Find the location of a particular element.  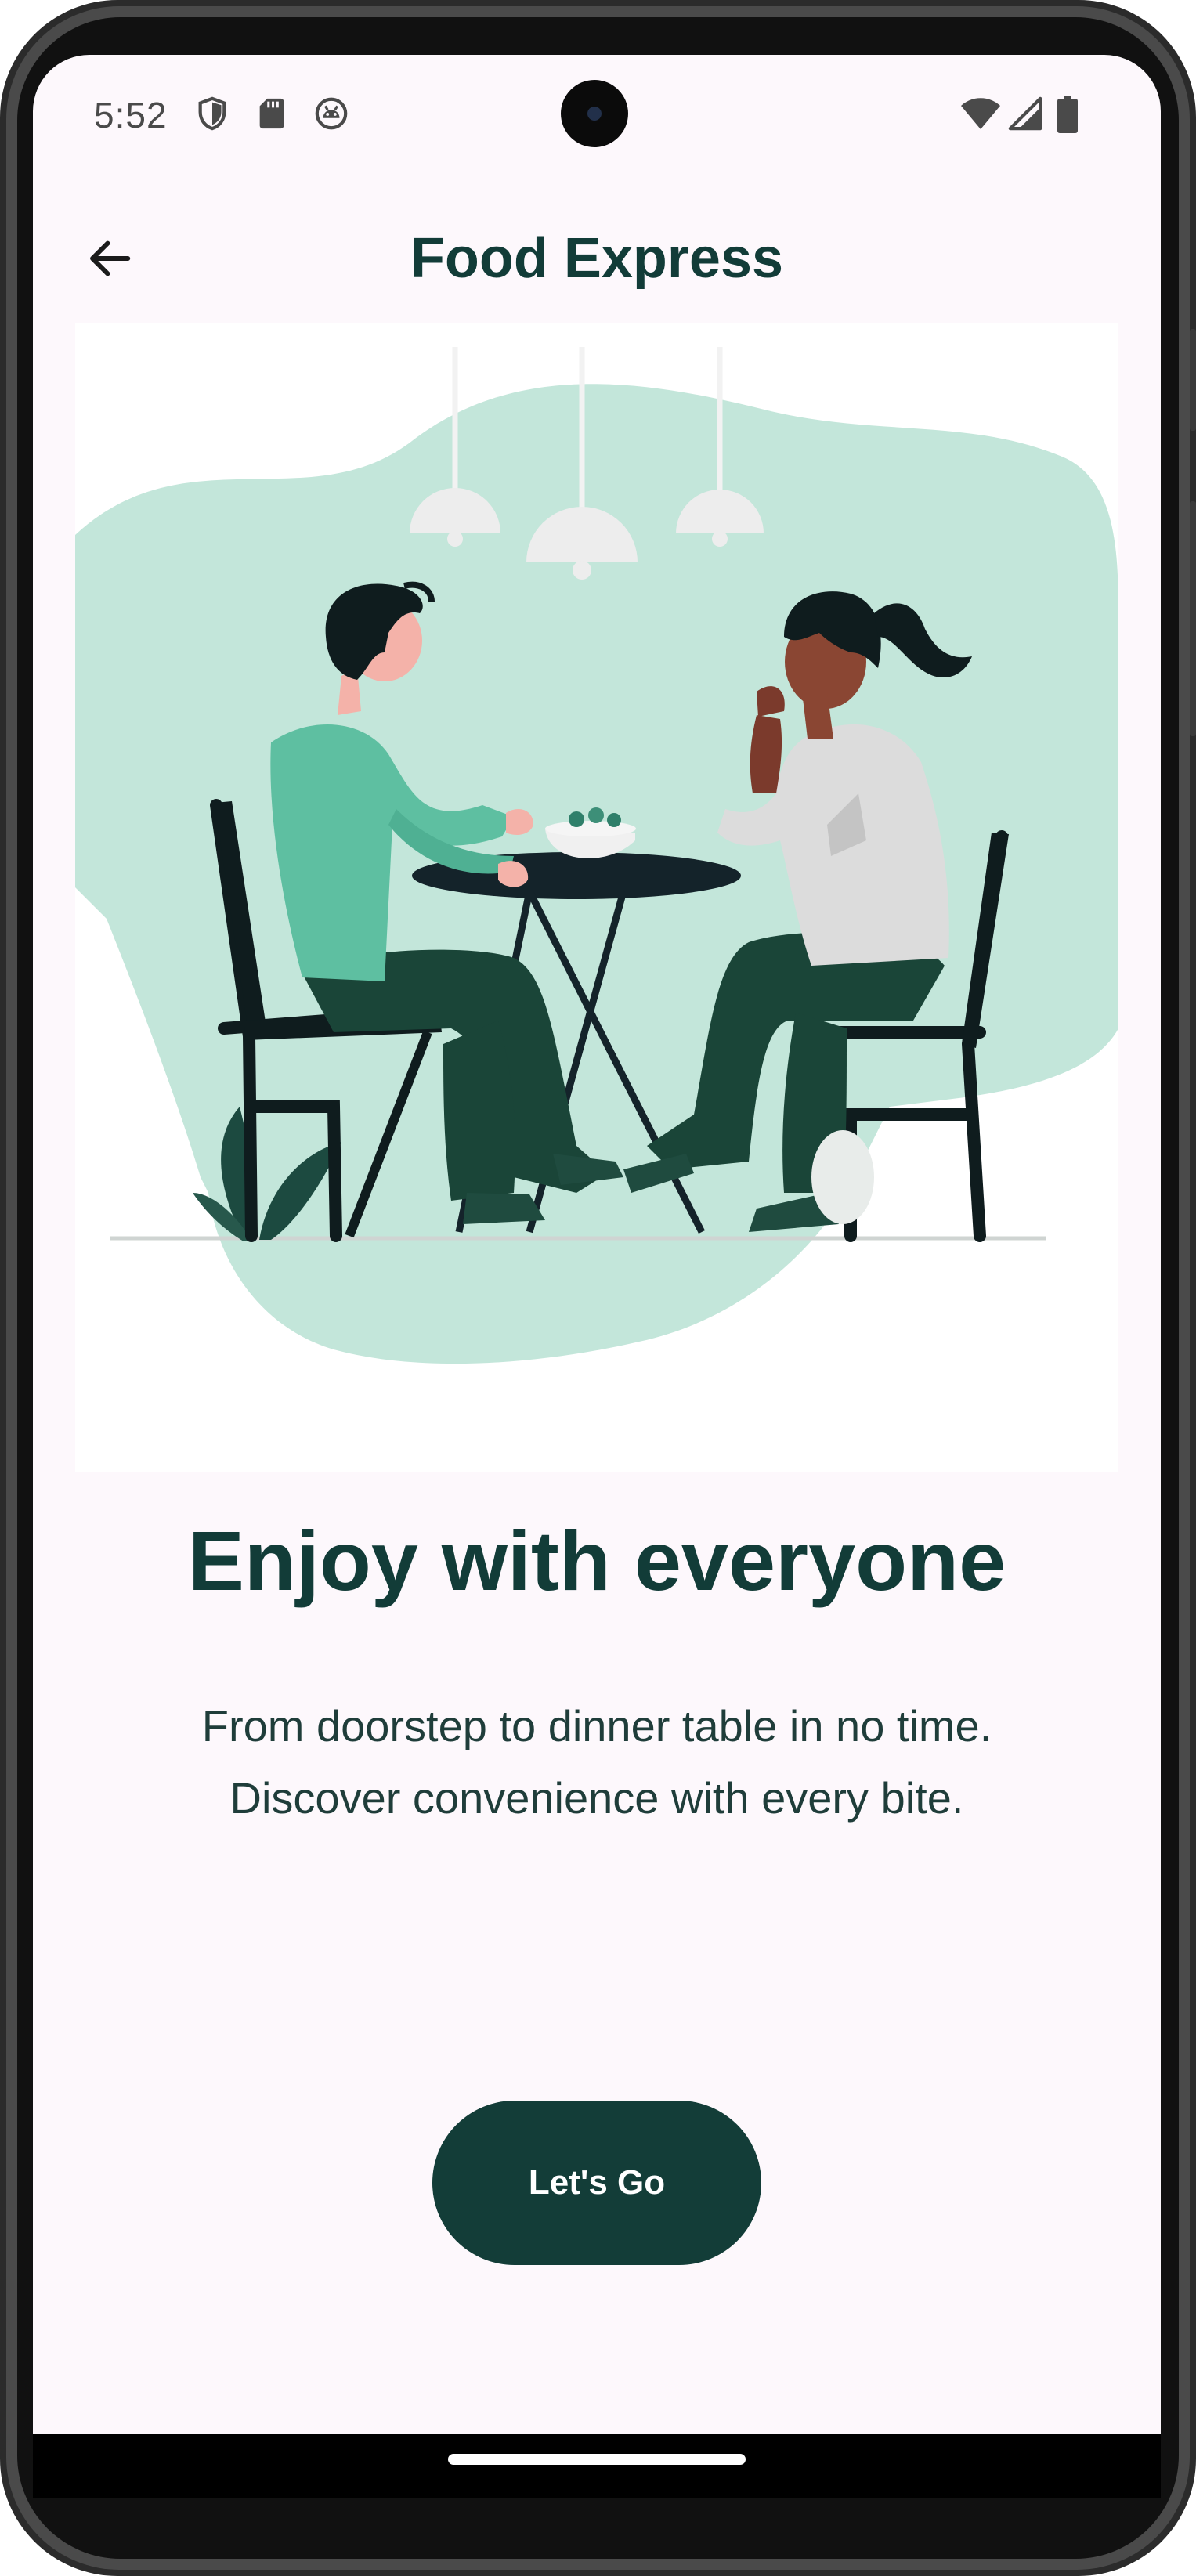

android-debug-icon is located at coordinates (331, 114).